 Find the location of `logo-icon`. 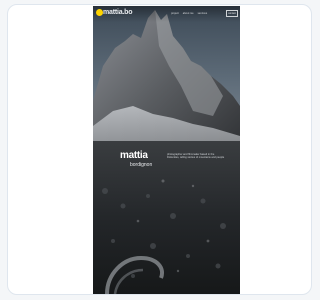

logo-icon is located at coordinates (99, 12).